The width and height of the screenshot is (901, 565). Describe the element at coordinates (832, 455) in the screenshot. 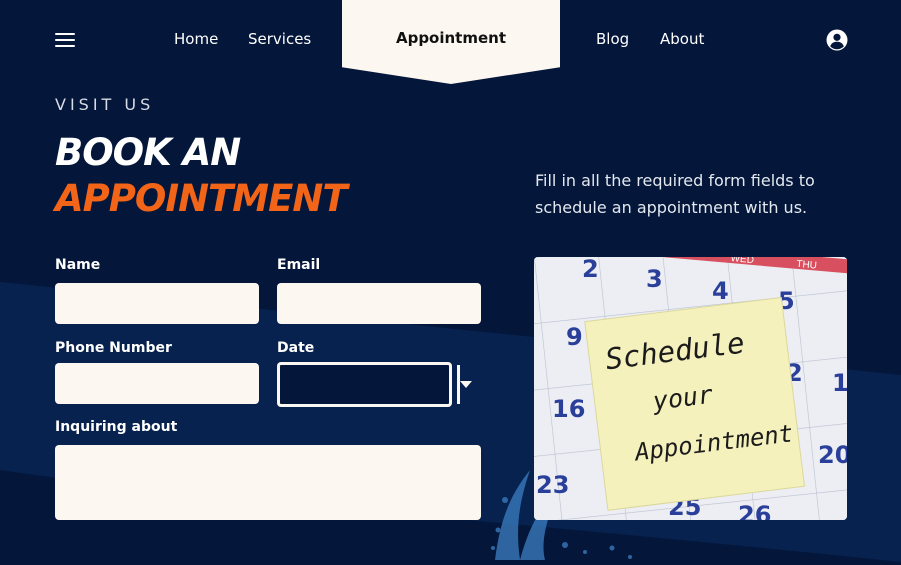

I see `calendar-number: 20` at that location.